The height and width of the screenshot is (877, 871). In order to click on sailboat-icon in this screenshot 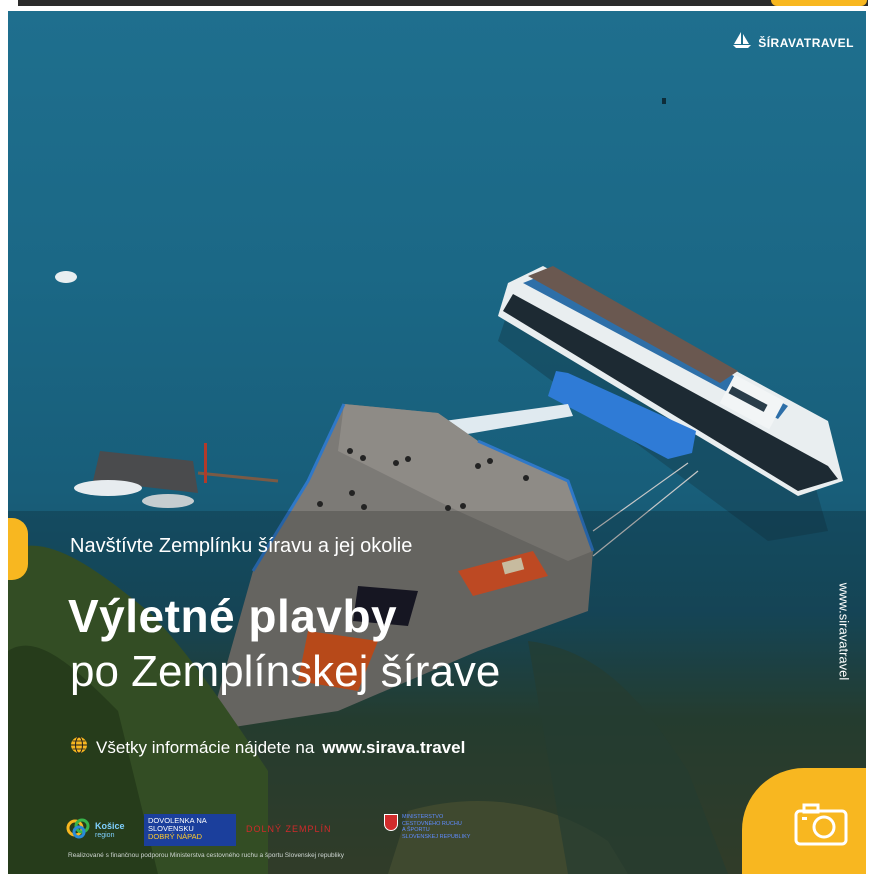, I will do `click(742, 42)`.